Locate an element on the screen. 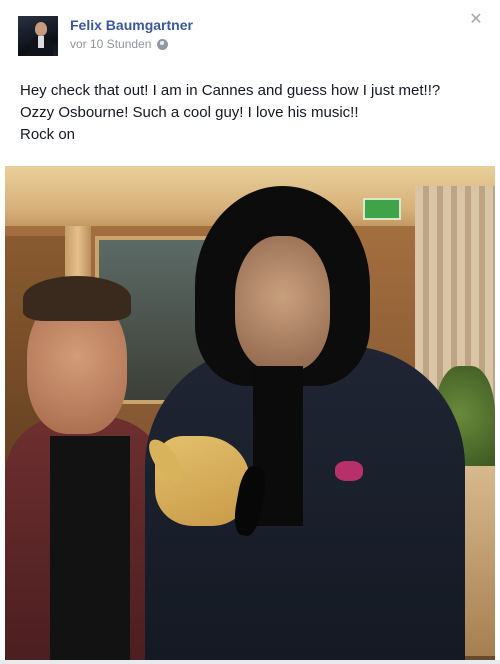  post-timestamp: vor 10 Stunden is located at coordinates (110, 44).